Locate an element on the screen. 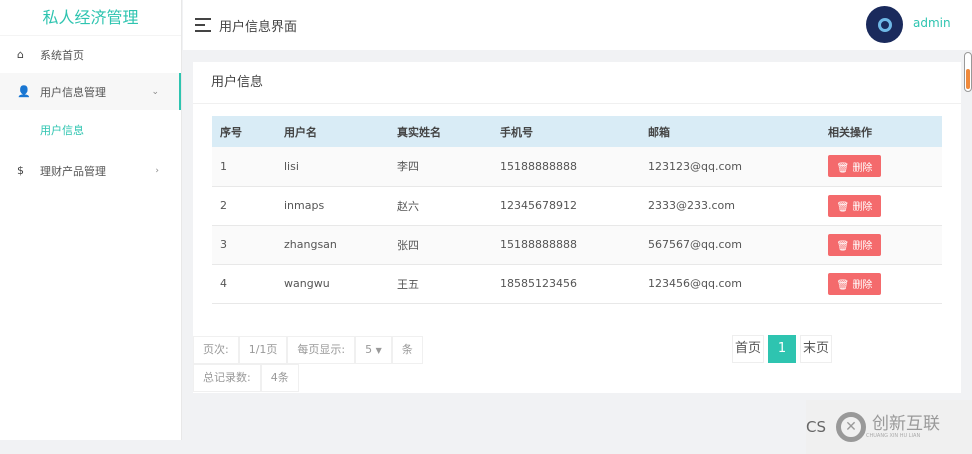 This screenshot has width=972, height=454. app-title: 私人经济管理 is located at coordinates (90, 18).